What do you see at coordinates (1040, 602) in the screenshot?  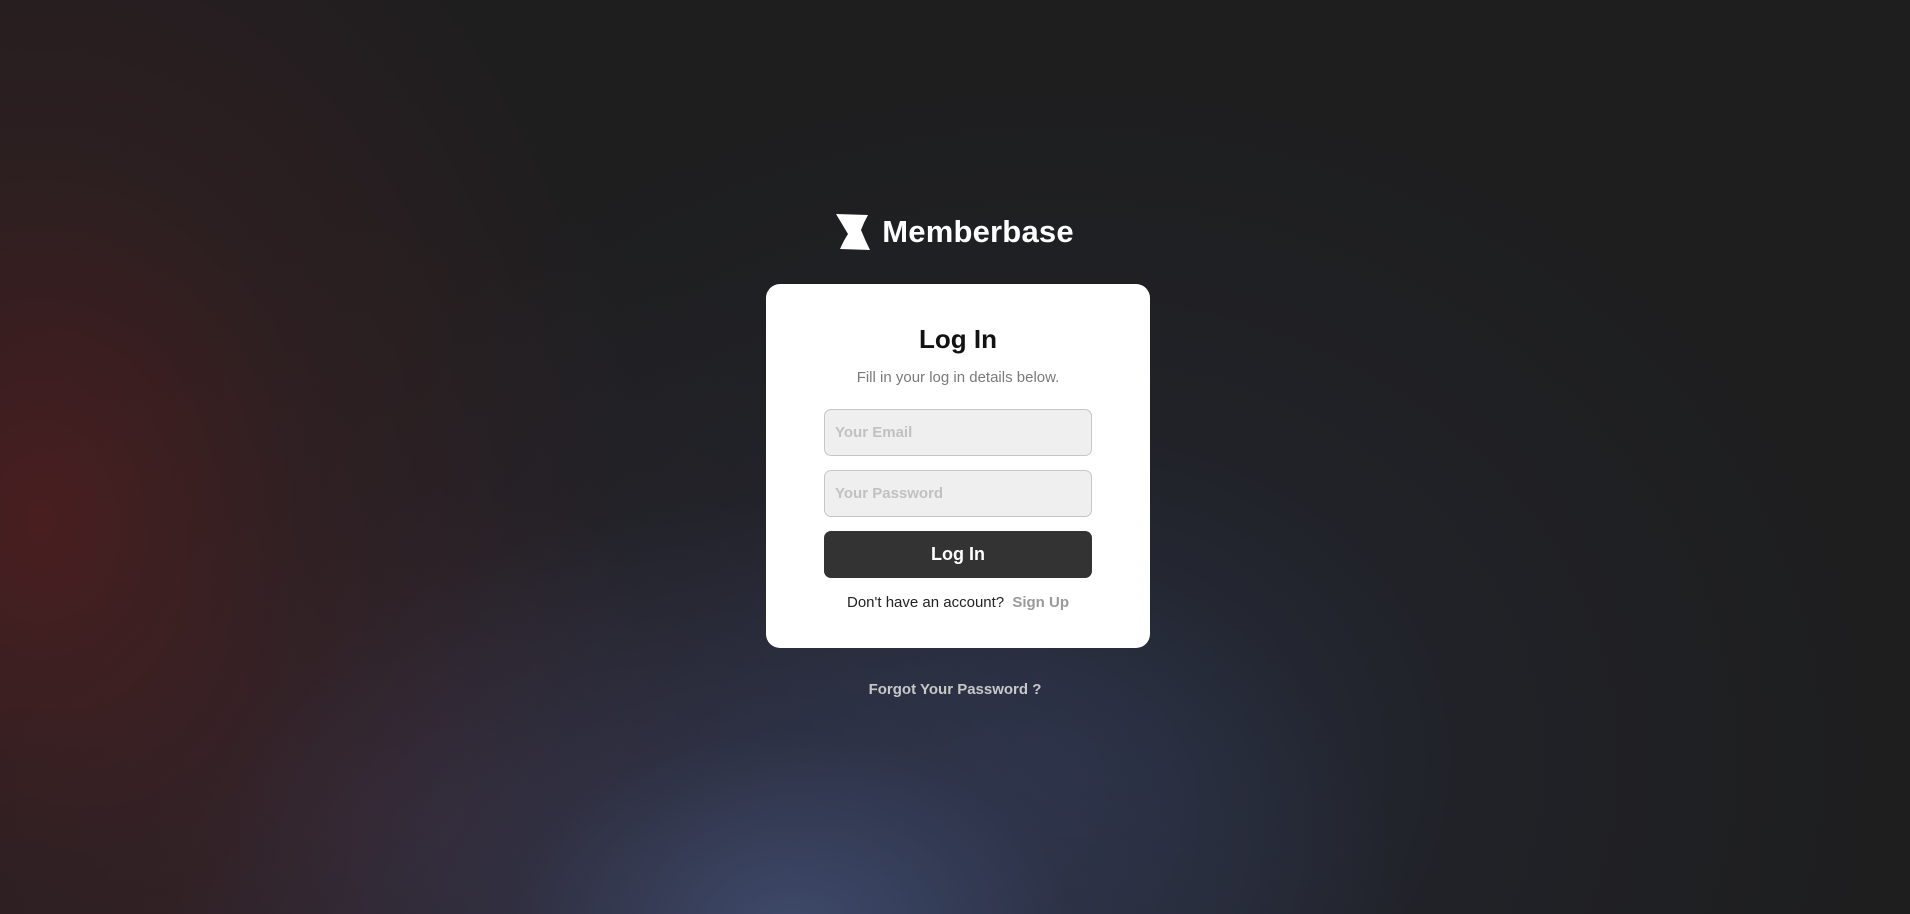 I see `signup-link: Sign Up` at bounding box center [1040, 602].